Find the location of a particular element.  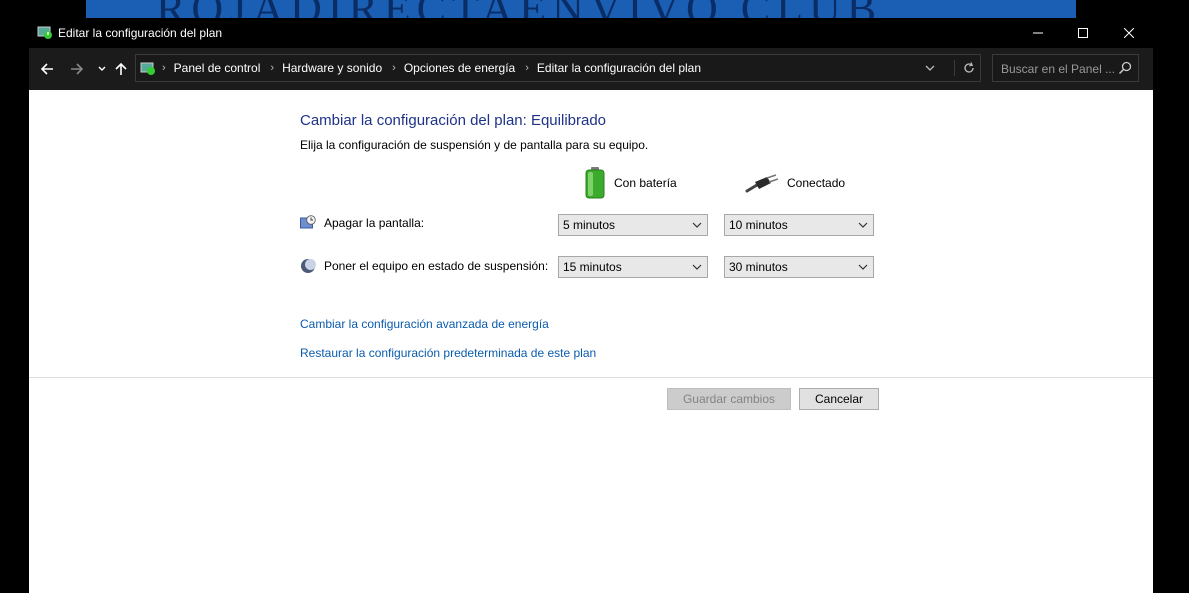

column-label-plugged: Conectado is located at coordinates (816, 183).